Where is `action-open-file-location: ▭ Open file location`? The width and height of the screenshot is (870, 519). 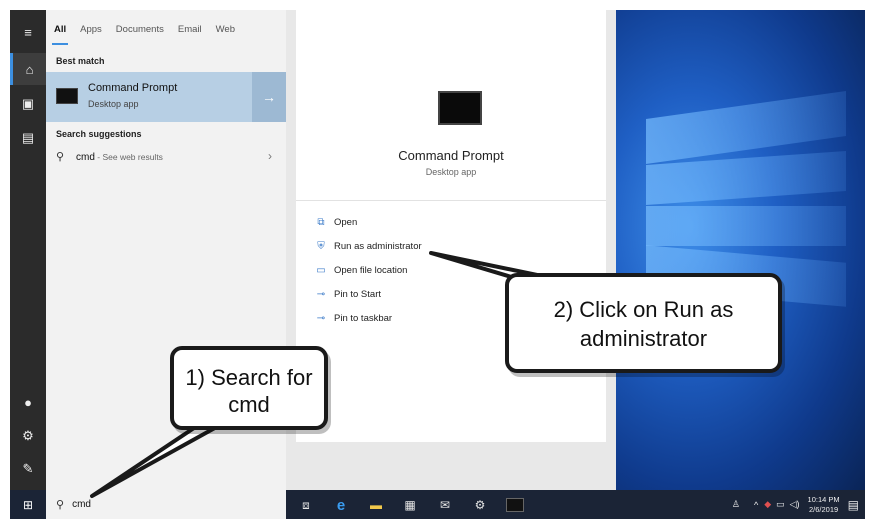 action-open-file-location: ▭ Open file location is located at coordinates (360, 270).